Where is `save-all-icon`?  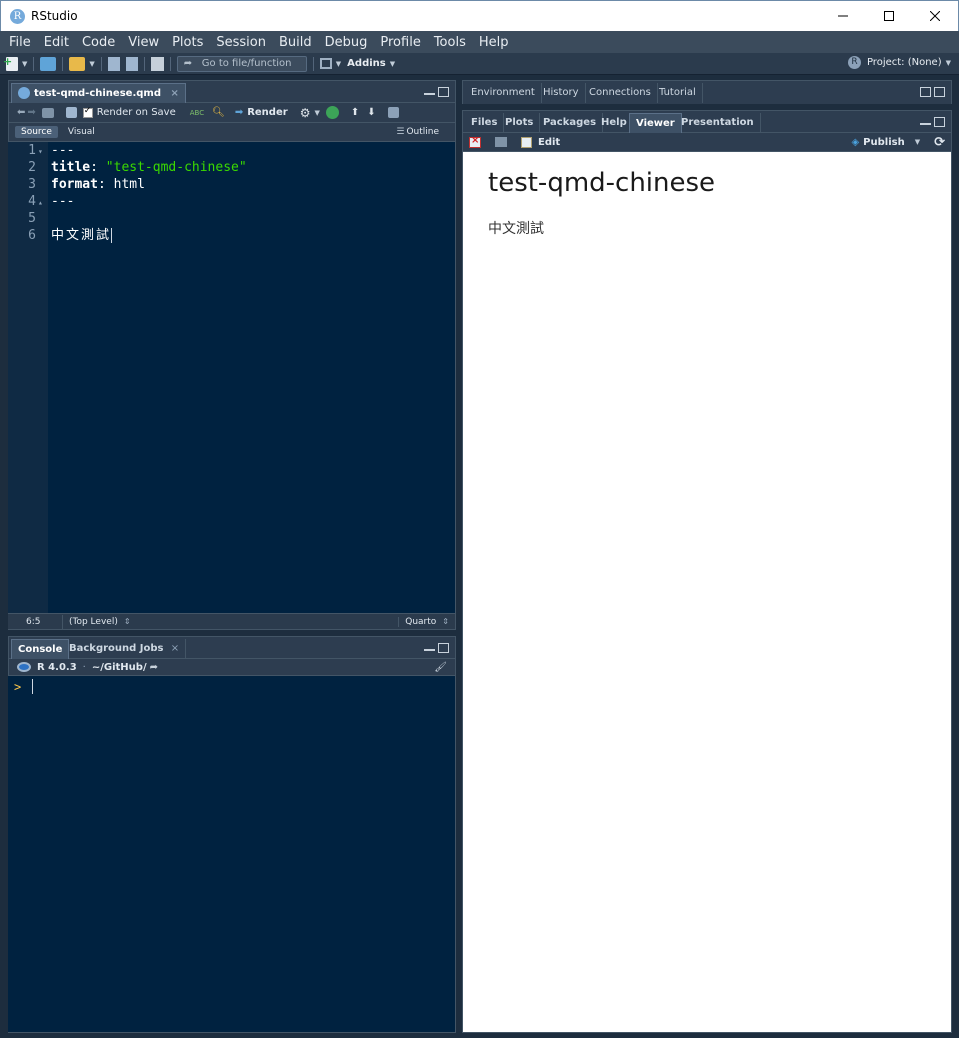
save-all-icon is located at coordinates (131, 63).